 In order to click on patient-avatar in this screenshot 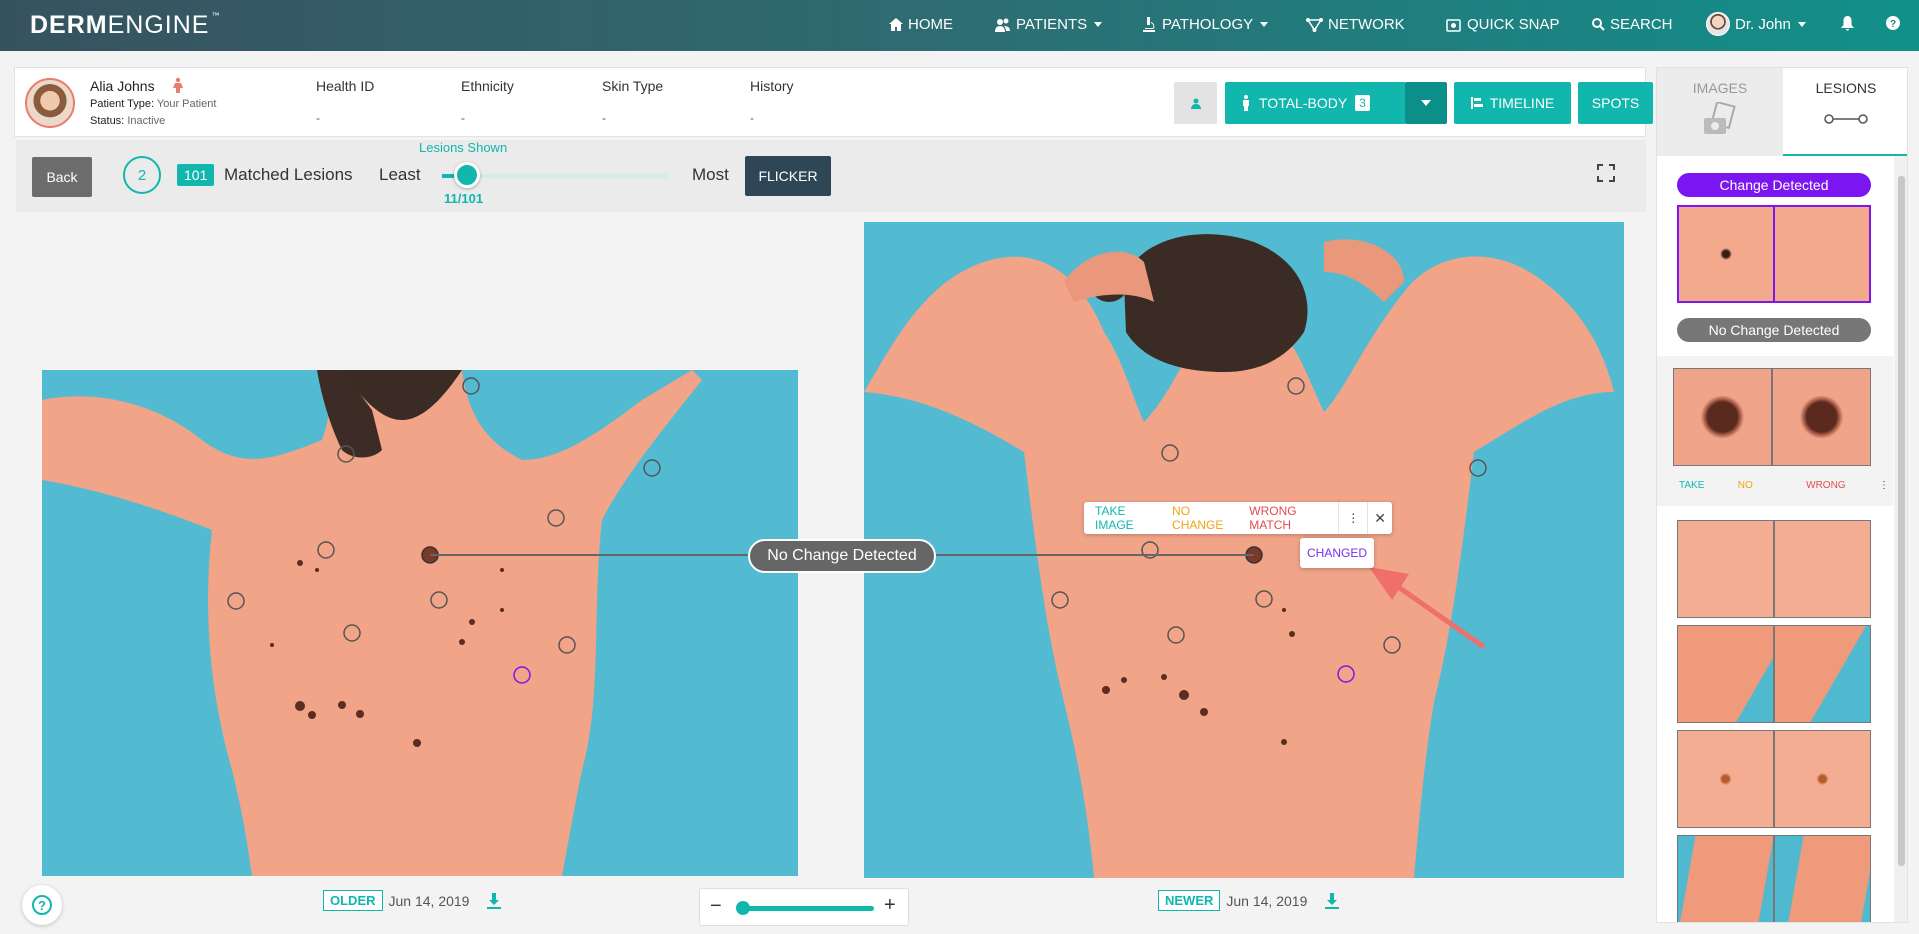, I will do `click(50, 103)`.